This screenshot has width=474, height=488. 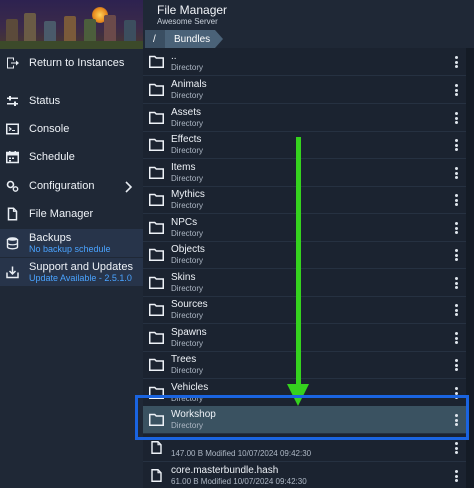 What do you see at coordinates (12, 63) in the screenshot?
I see `exit-icon` at bounding box center [12, 63].